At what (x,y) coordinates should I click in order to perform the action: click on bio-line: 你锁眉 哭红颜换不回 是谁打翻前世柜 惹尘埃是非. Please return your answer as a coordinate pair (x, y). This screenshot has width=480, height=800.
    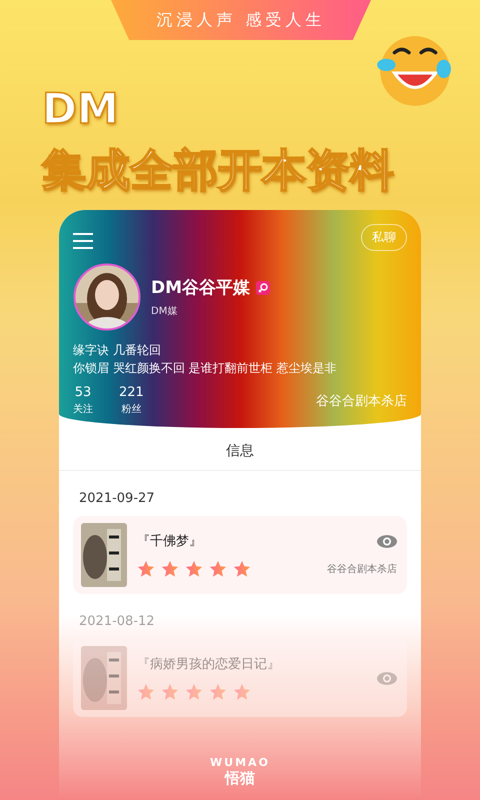
    Looking at the image, I should click on (205, 368).